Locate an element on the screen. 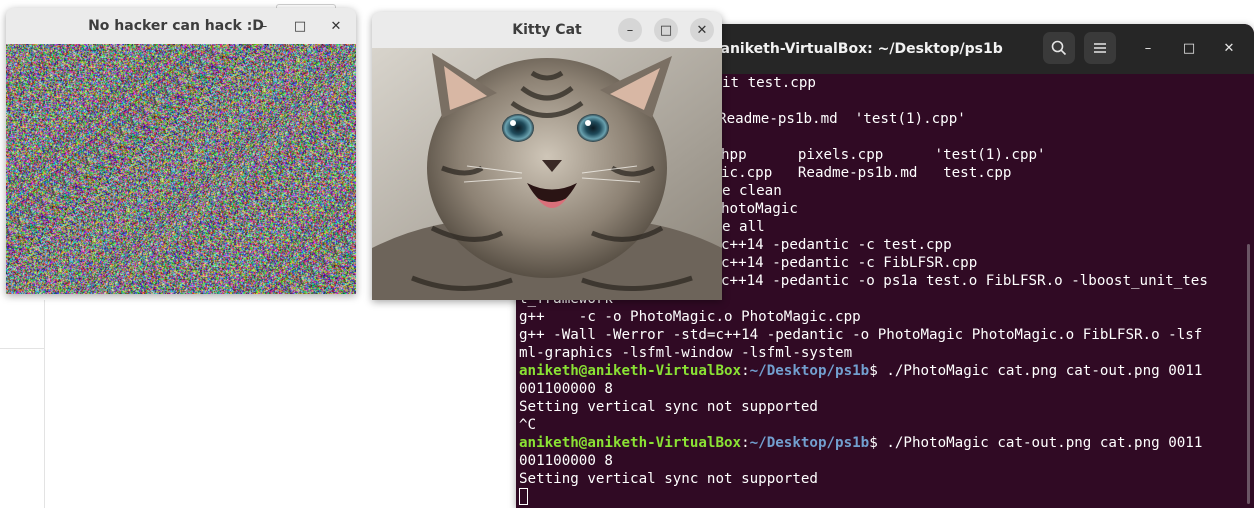 The image size is (1254, 508). output-text: hotoMagic is located at coordinates (759, 209).